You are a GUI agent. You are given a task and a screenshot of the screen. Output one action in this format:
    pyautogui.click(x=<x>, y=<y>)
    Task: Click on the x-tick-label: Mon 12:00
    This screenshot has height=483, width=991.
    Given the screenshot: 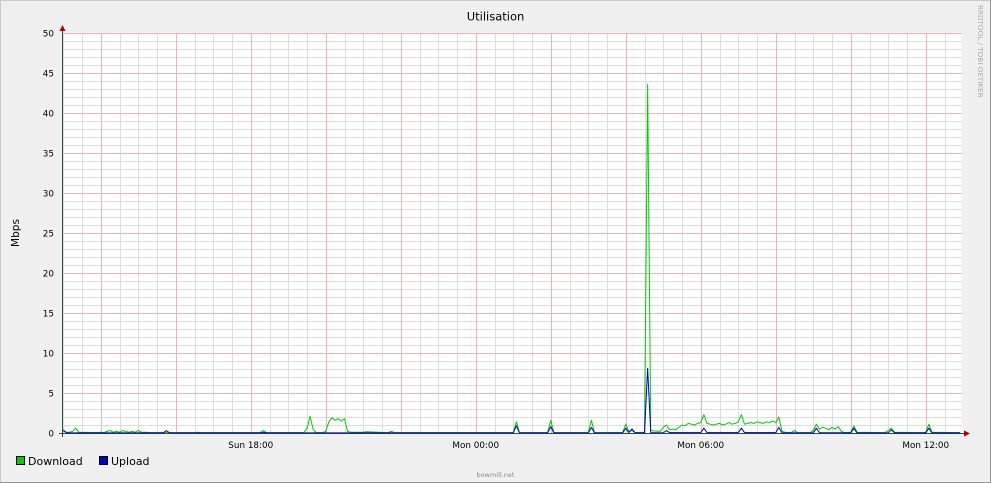 What is the action you would take?
    pyautogui.click(x=925, y=446)
    